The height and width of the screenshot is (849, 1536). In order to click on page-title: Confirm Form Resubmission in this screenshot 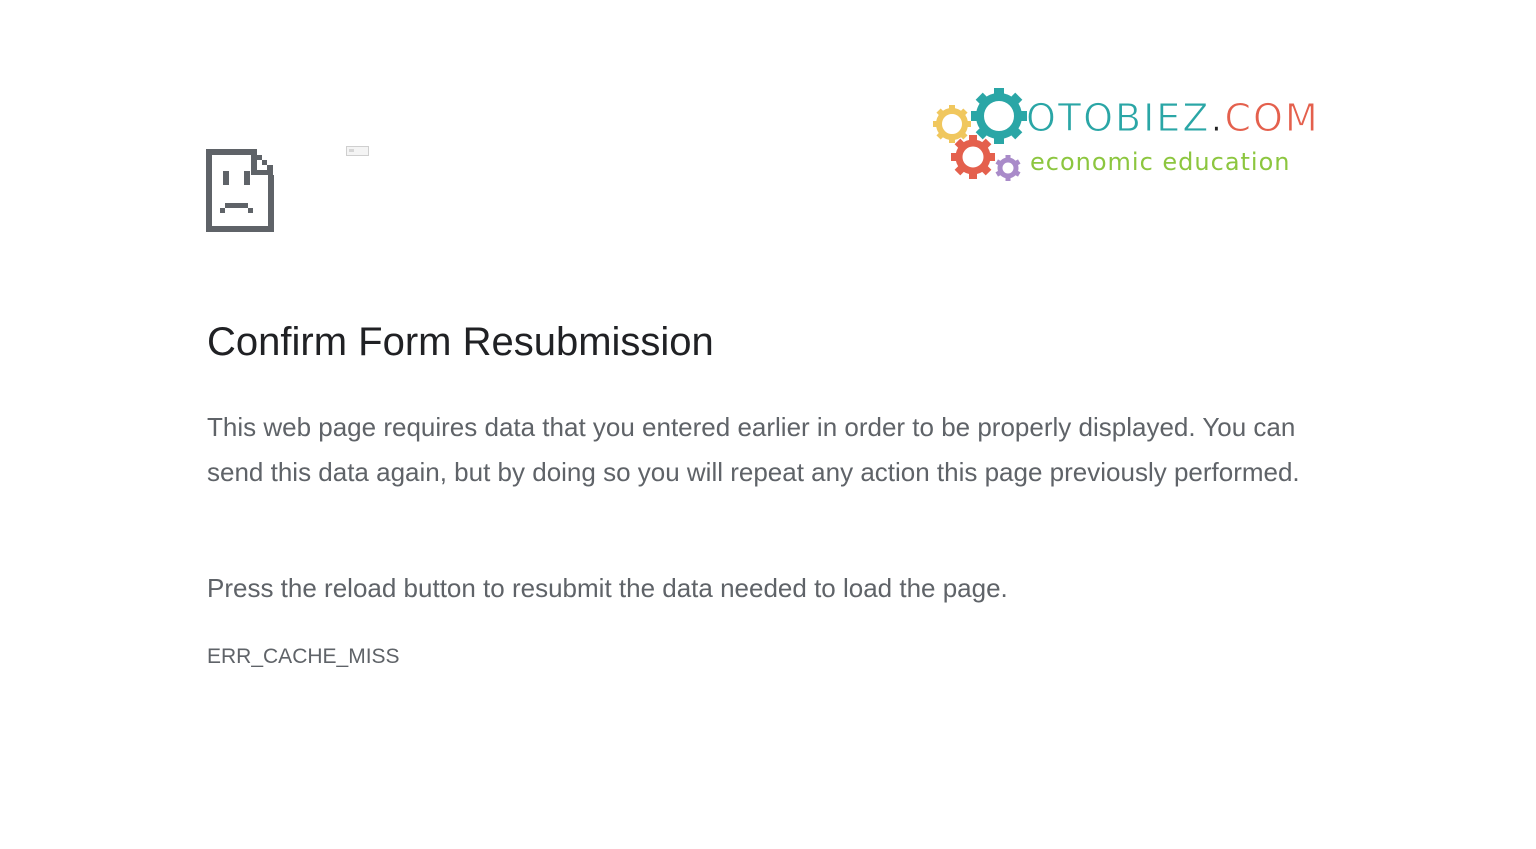, I will do `click(460, 342)`.